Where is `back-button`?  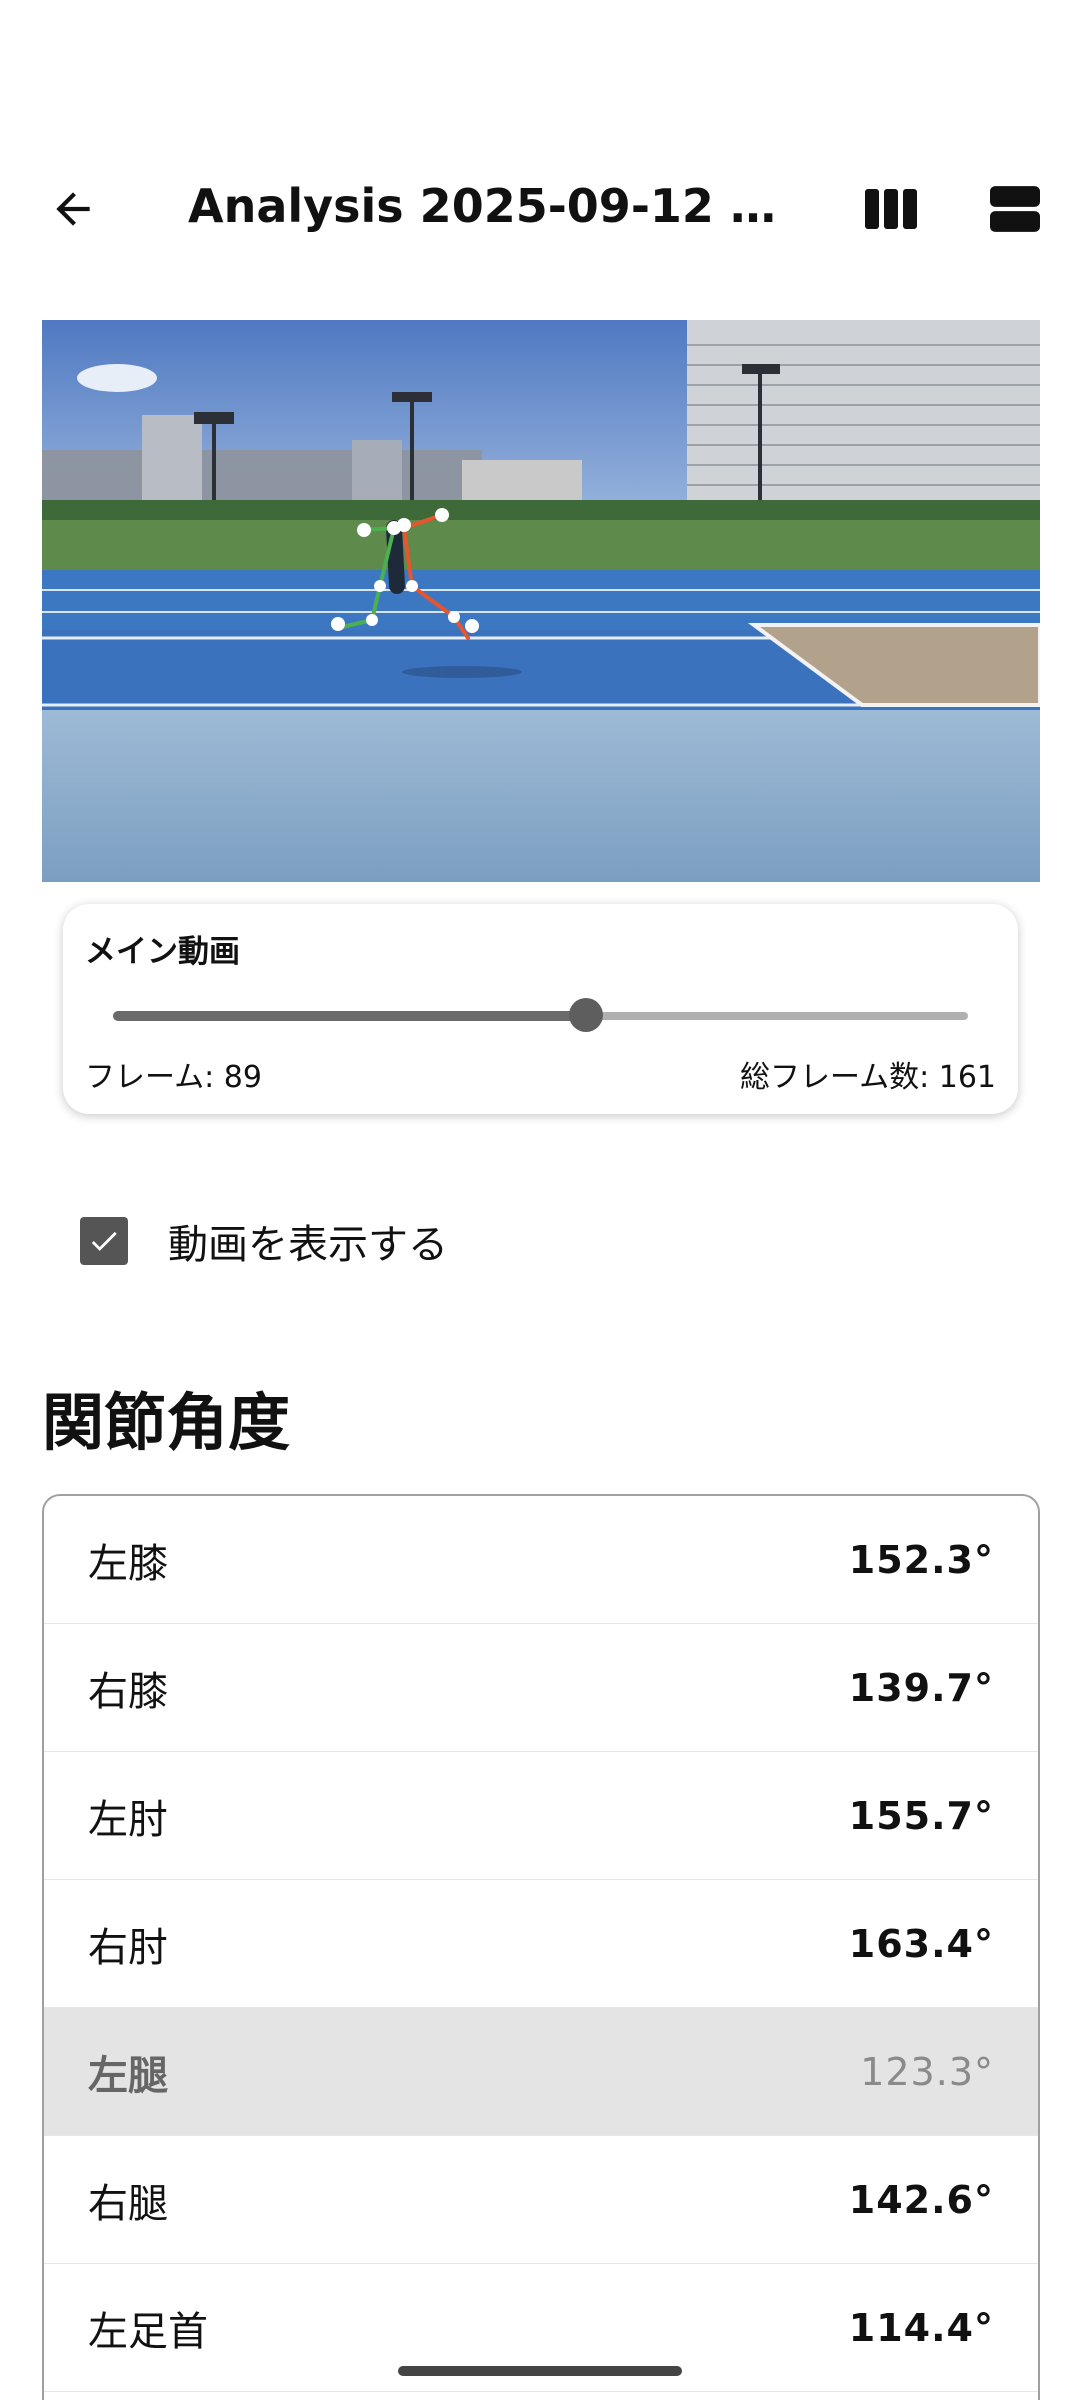 back-button is located at coordinates (73, 209).